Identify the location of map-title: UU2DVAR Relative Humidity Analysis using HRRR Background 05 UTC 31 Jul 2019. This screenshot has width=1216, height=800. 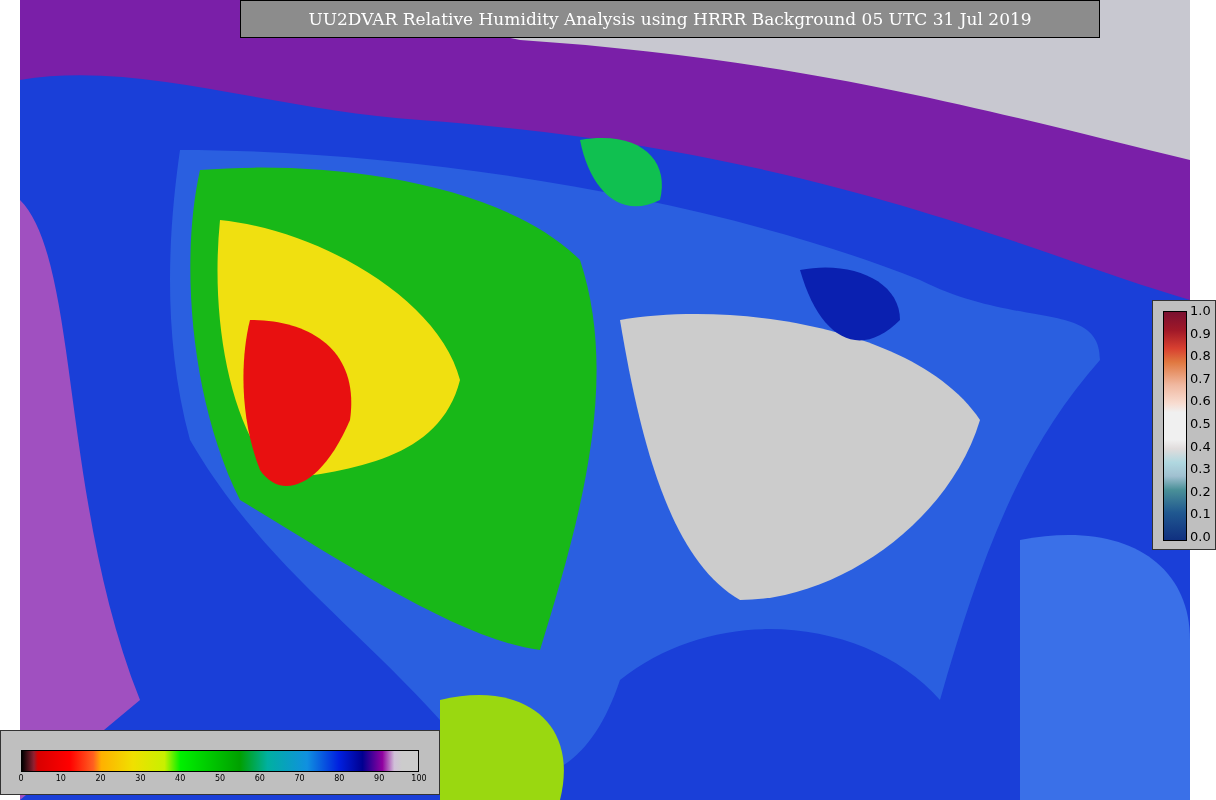
(670, 19).